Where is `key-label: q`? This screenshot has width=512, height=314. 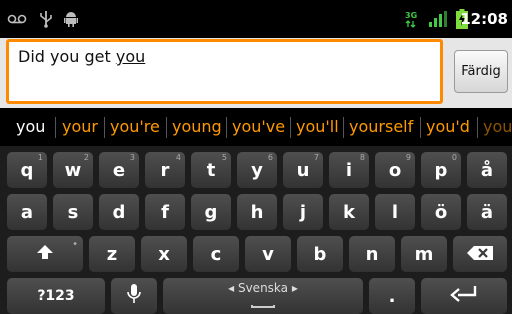
key-label: q is located at coordinates (27, 170).